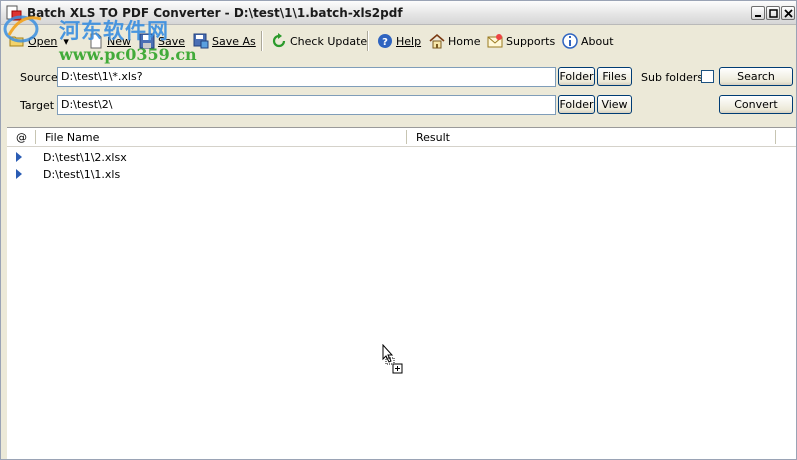  What do you see at coordinates (756, 104) in the screenshot?
I see `convert-button: Convert` at bounding box center [756, 104].